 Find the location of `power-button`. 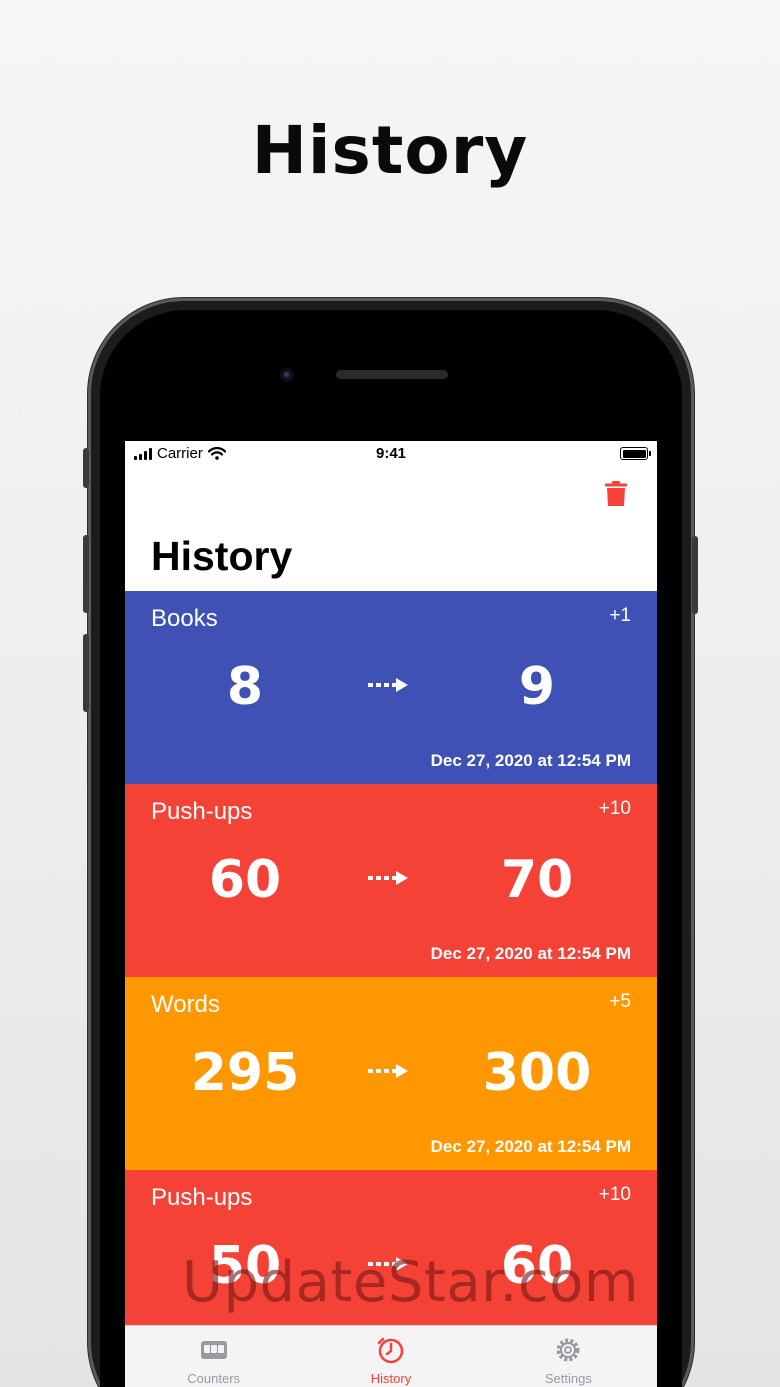

power-button is located at coordinates (695, 575).